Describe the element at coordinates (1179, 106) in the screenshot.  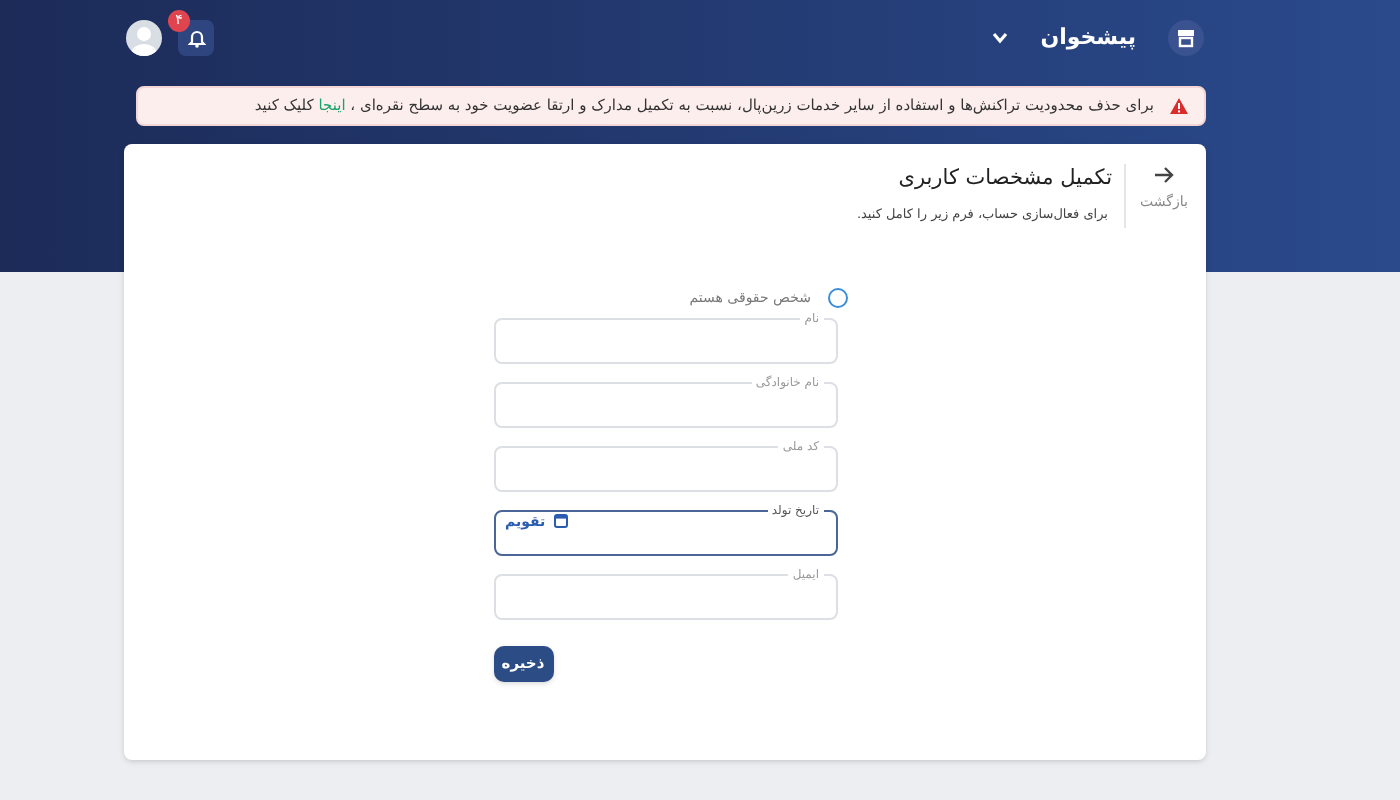
I see `warning-icon` at that location.